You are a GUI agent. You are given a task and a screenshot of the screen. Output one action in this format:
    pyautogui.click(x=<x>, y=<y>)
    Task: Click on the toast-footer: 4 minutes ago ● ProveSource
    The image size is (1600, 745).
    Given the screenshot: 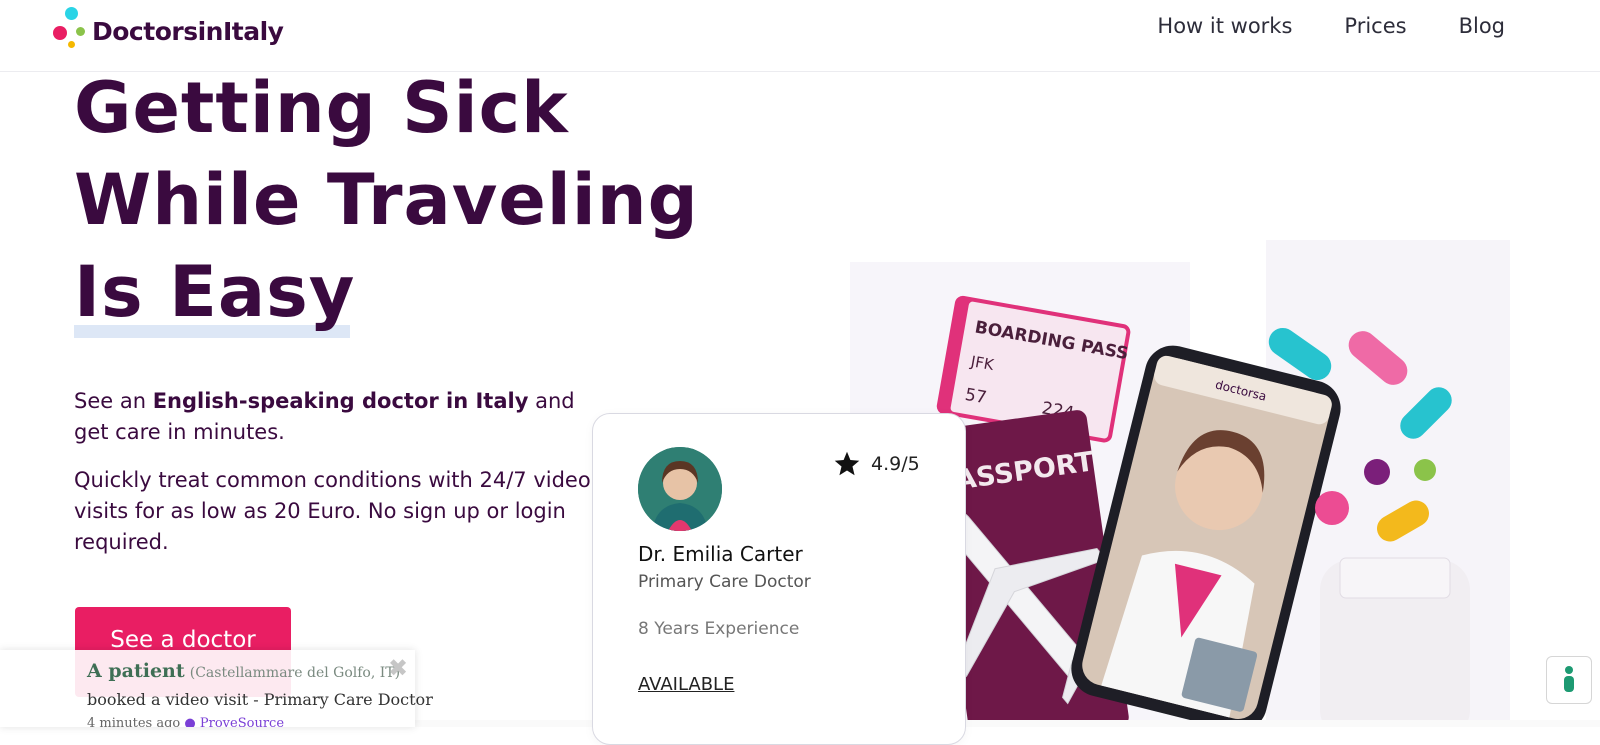 What is the action you would take?
    pyautogui.click(x=185, y=721)
    